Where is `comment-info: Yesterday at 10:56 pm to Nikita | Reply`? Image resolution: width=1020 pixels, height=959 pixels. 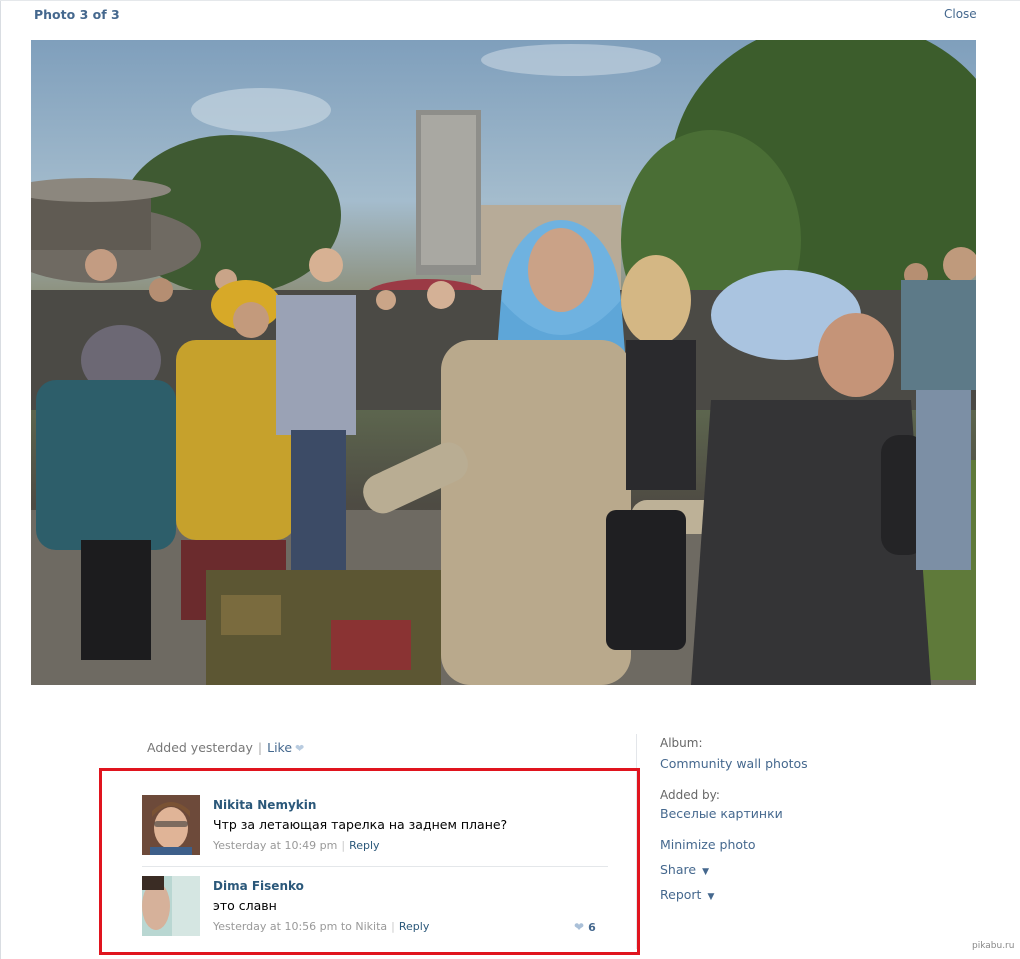 comment-info: Yesterday at 10:56 pm to Nikita | Reply is located at coordinates (321, 926).